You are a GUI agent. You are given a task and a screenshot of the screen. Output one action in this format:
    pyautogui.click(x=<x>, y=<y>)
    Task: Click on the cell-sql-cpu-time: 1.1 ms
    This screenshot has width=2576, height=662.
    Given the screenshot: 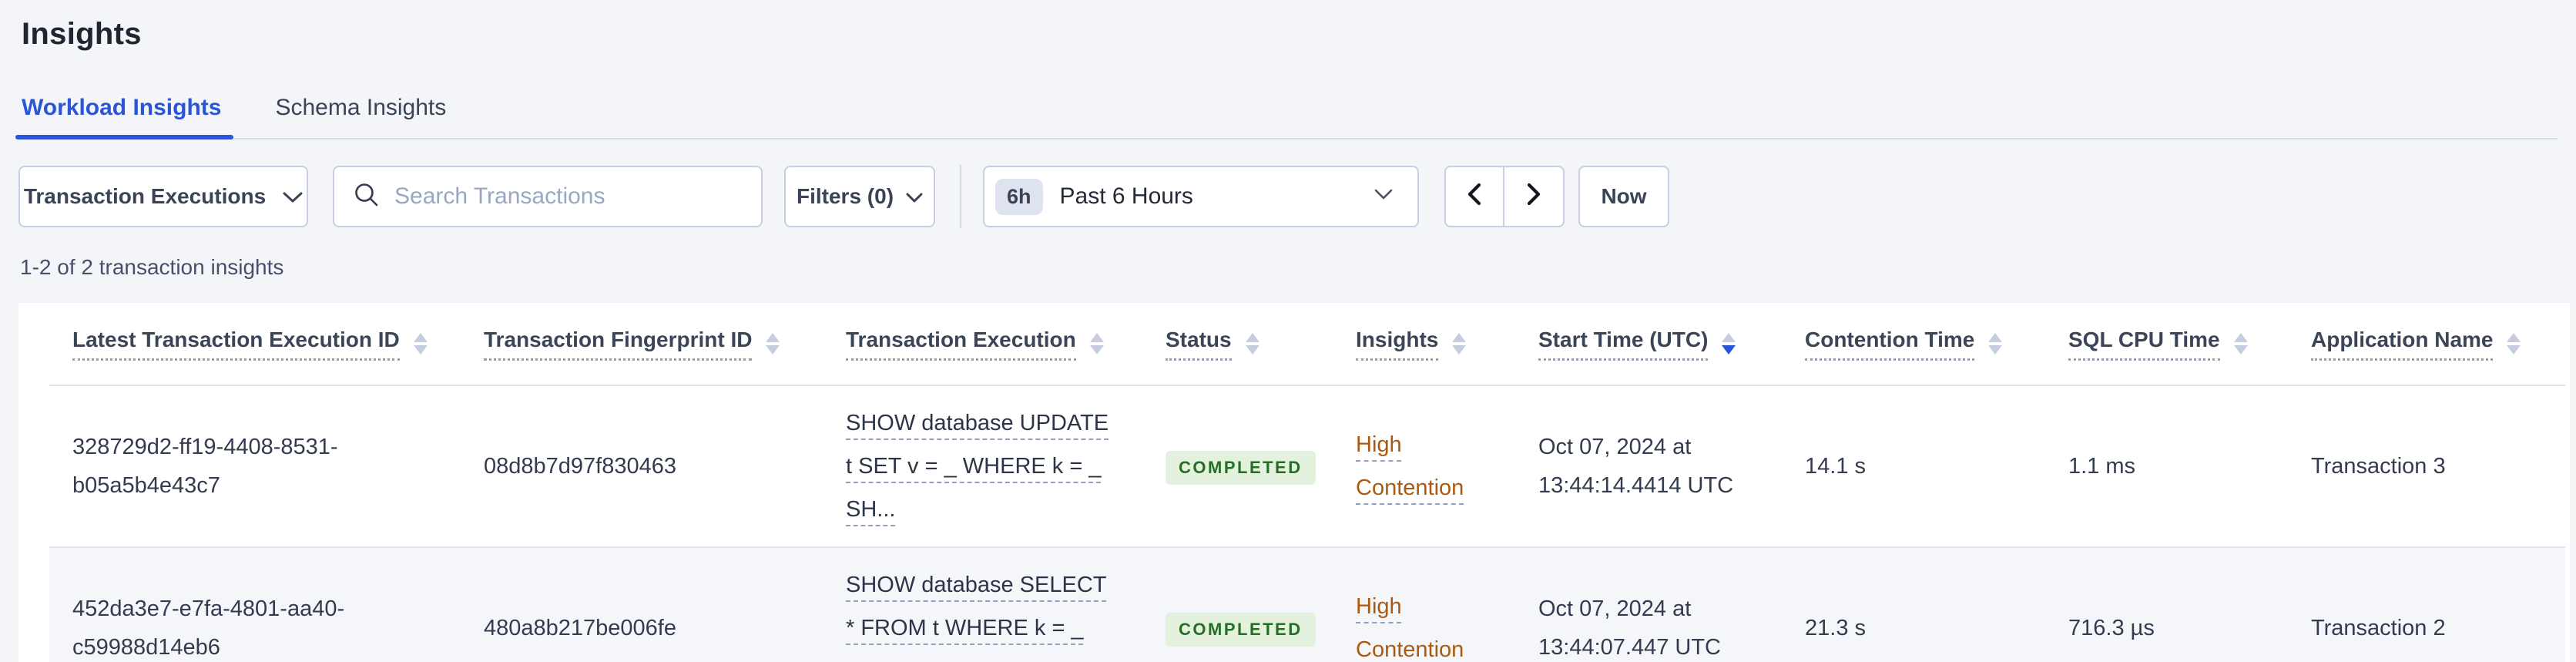 What is the action you would take?
    pyautogui.click(x=2166, y=466)
    